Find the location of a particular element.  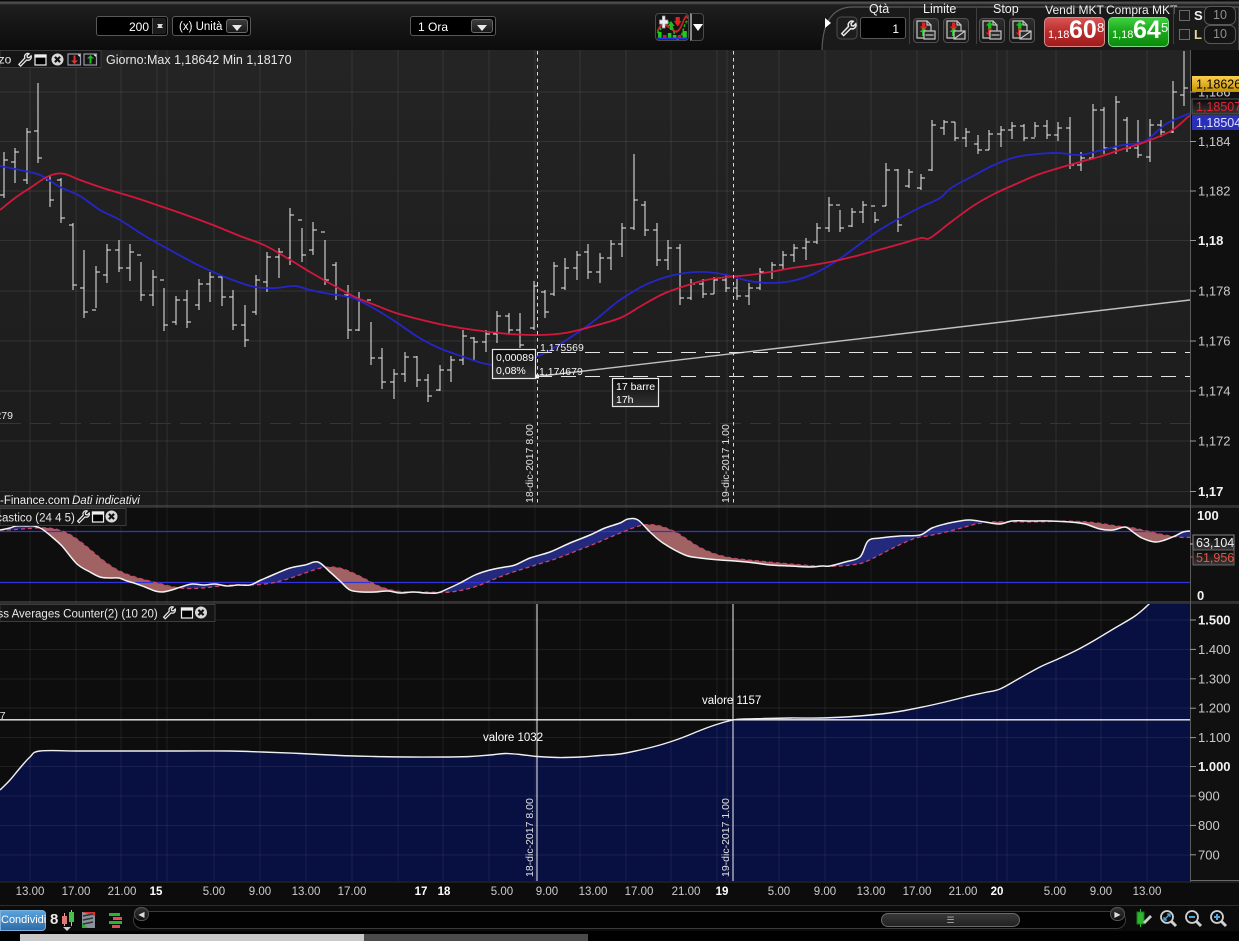

svg-text: 1,182 is located at coordinates (1214, 191).